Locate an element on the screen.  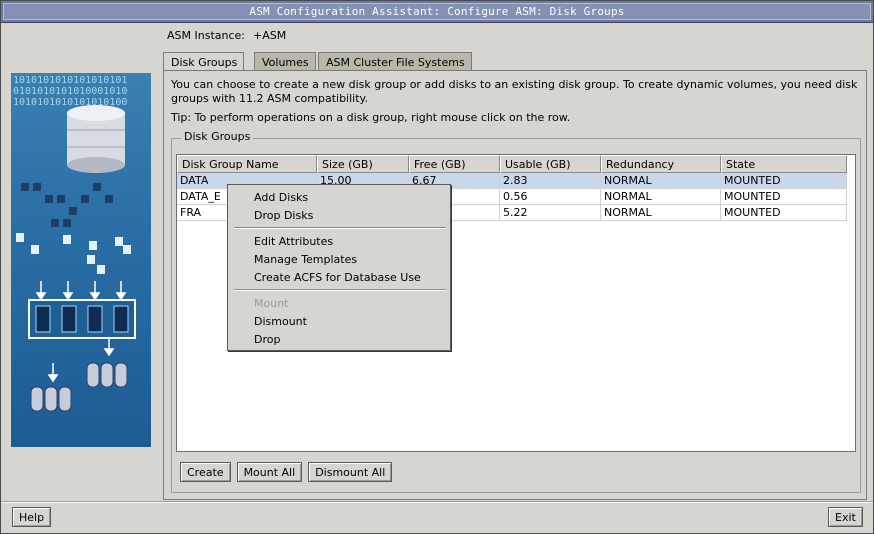
menu-item-dismount: Dismount is located at coordinates (280, 321).